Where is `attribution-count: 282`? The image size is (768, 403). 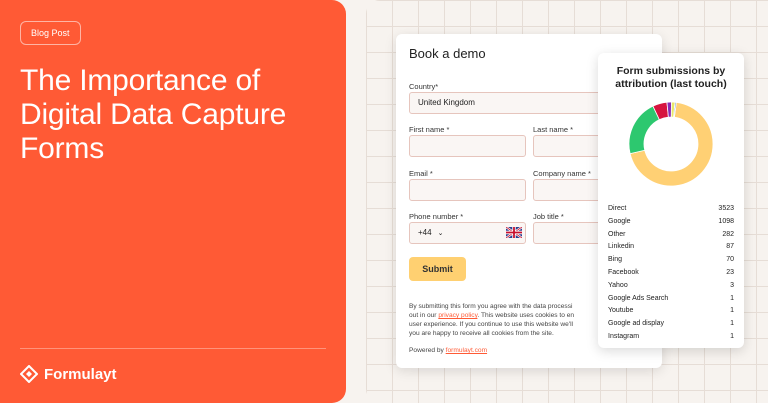
attribution-count: 282 is located at coordinates (728, 234).